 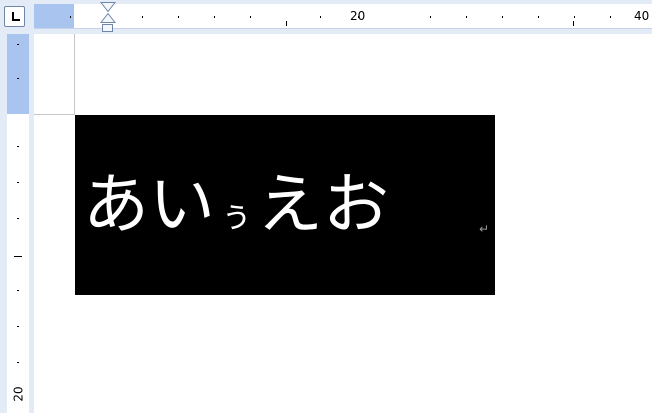 I want to click on char-a: あ, so click(x=116, y=204).